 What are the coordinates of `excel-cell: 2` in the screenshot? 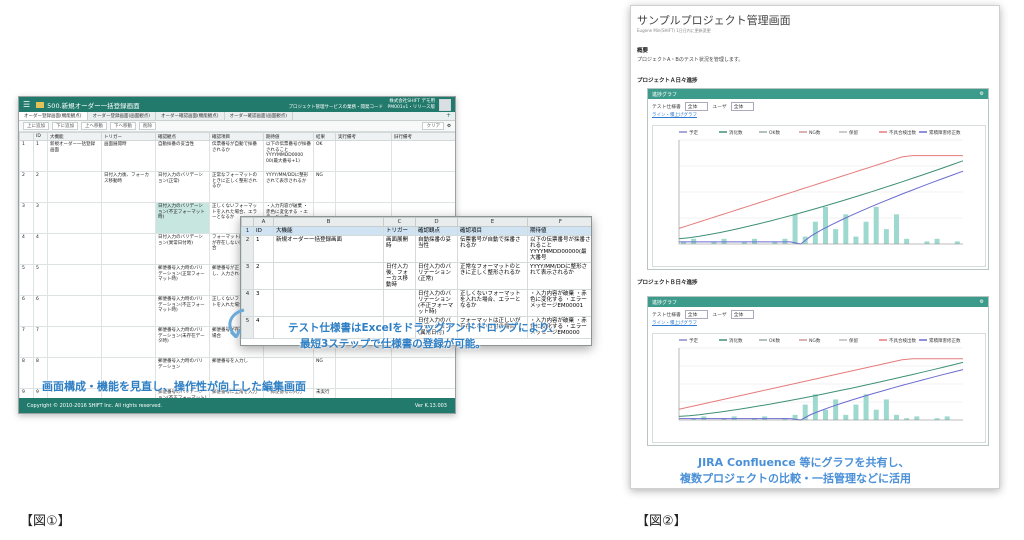 It's located at (263, 276).